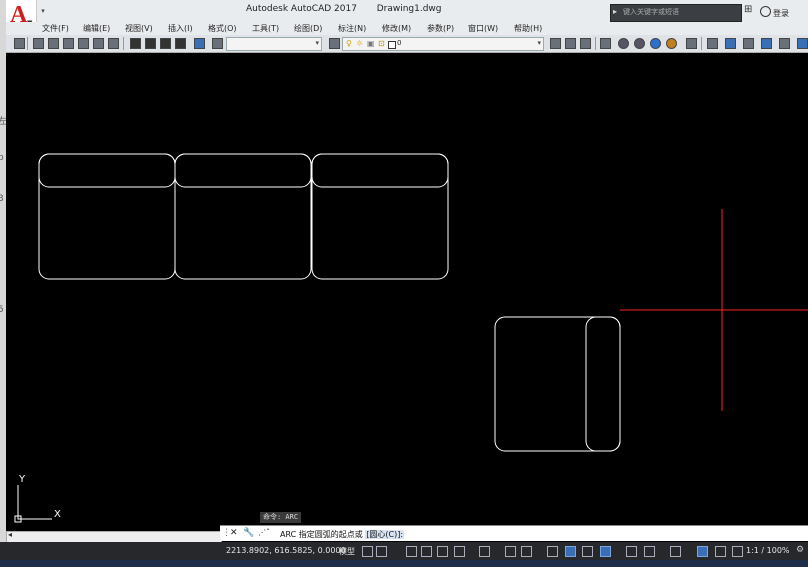  Describe the element at coordinates (702, 551) in the screenshot. I see `annotation-visibility-icon` at that location.